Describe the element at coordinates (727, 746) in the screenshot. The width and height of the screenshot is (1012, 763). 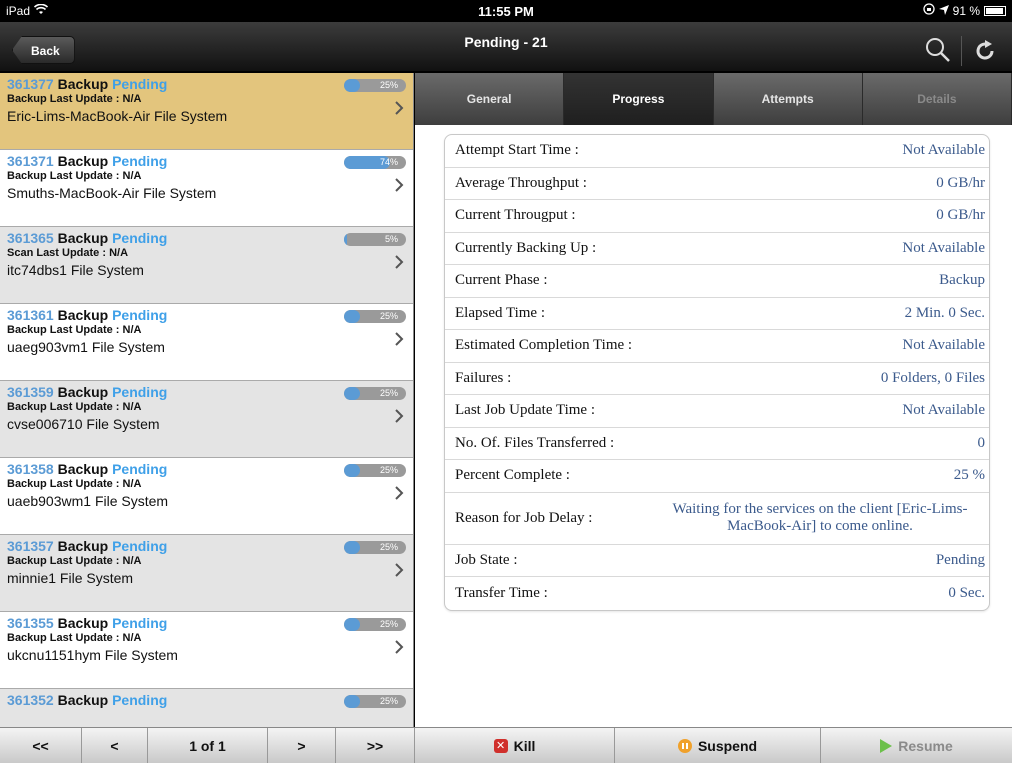
I see `suspend-label: Suspend` at that location.